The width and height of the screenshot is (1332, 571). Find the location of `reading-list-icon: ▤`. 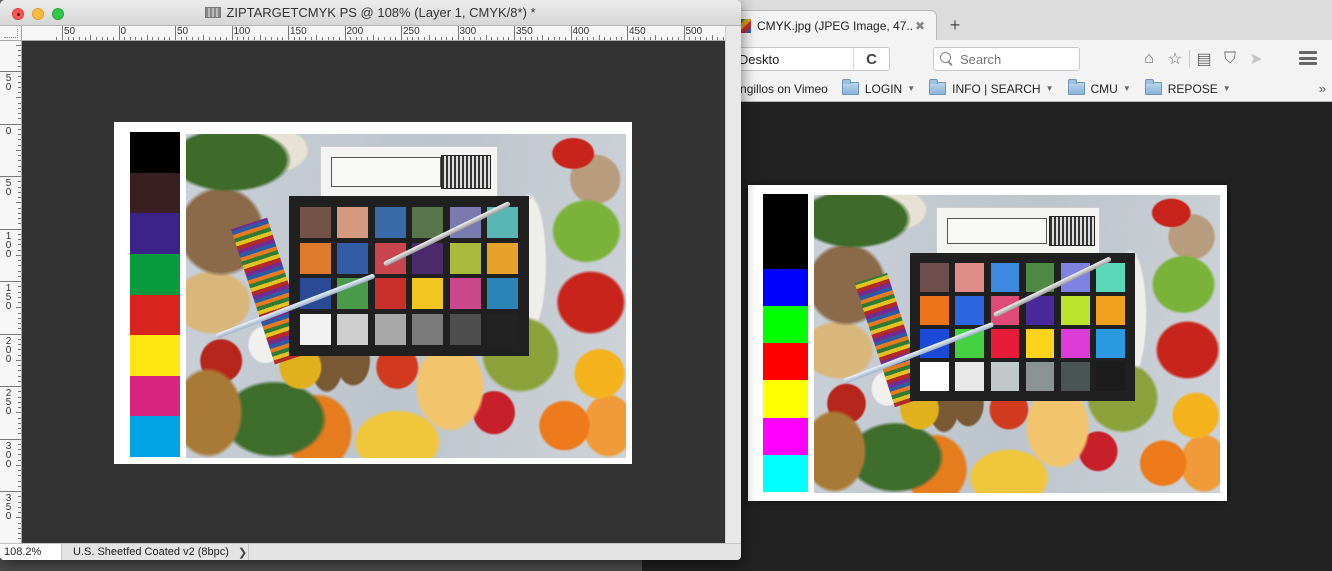

reading-list-icon: ▤ is located at coordinates (1204, 59).